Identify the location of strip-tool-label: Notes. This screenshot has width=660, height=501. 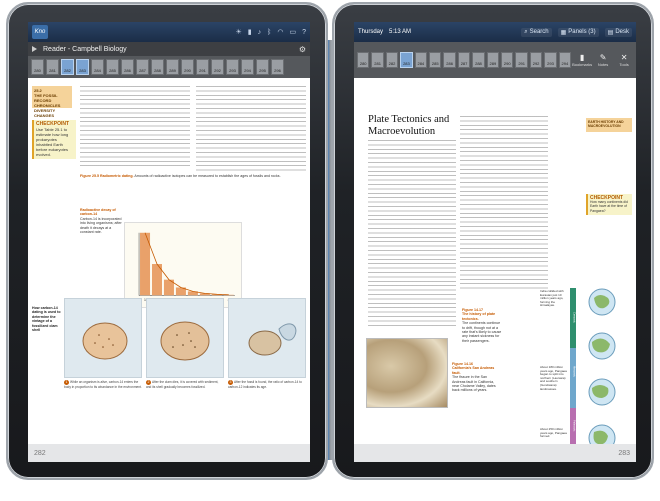
(603, 64).